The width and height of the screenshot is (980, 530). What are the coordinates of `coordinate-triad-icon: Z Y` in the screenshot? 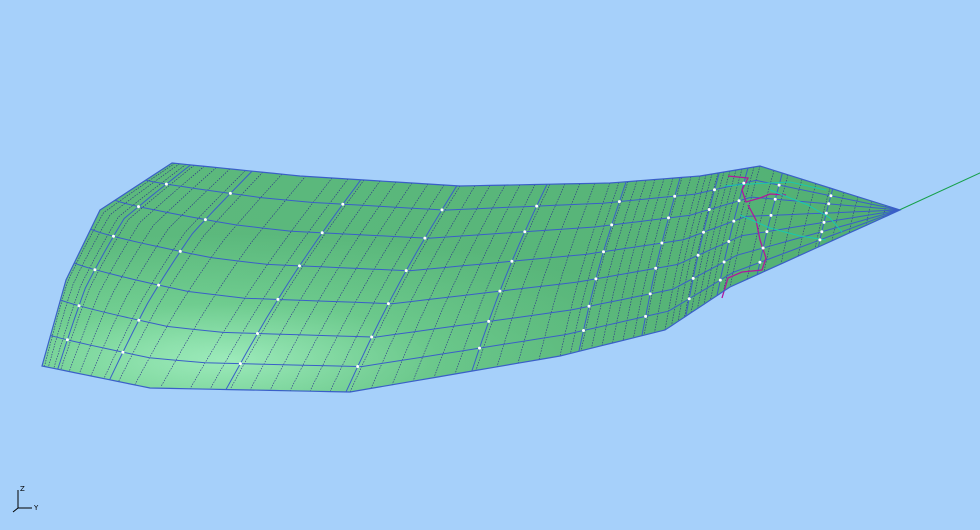 It's located at (25, 499).